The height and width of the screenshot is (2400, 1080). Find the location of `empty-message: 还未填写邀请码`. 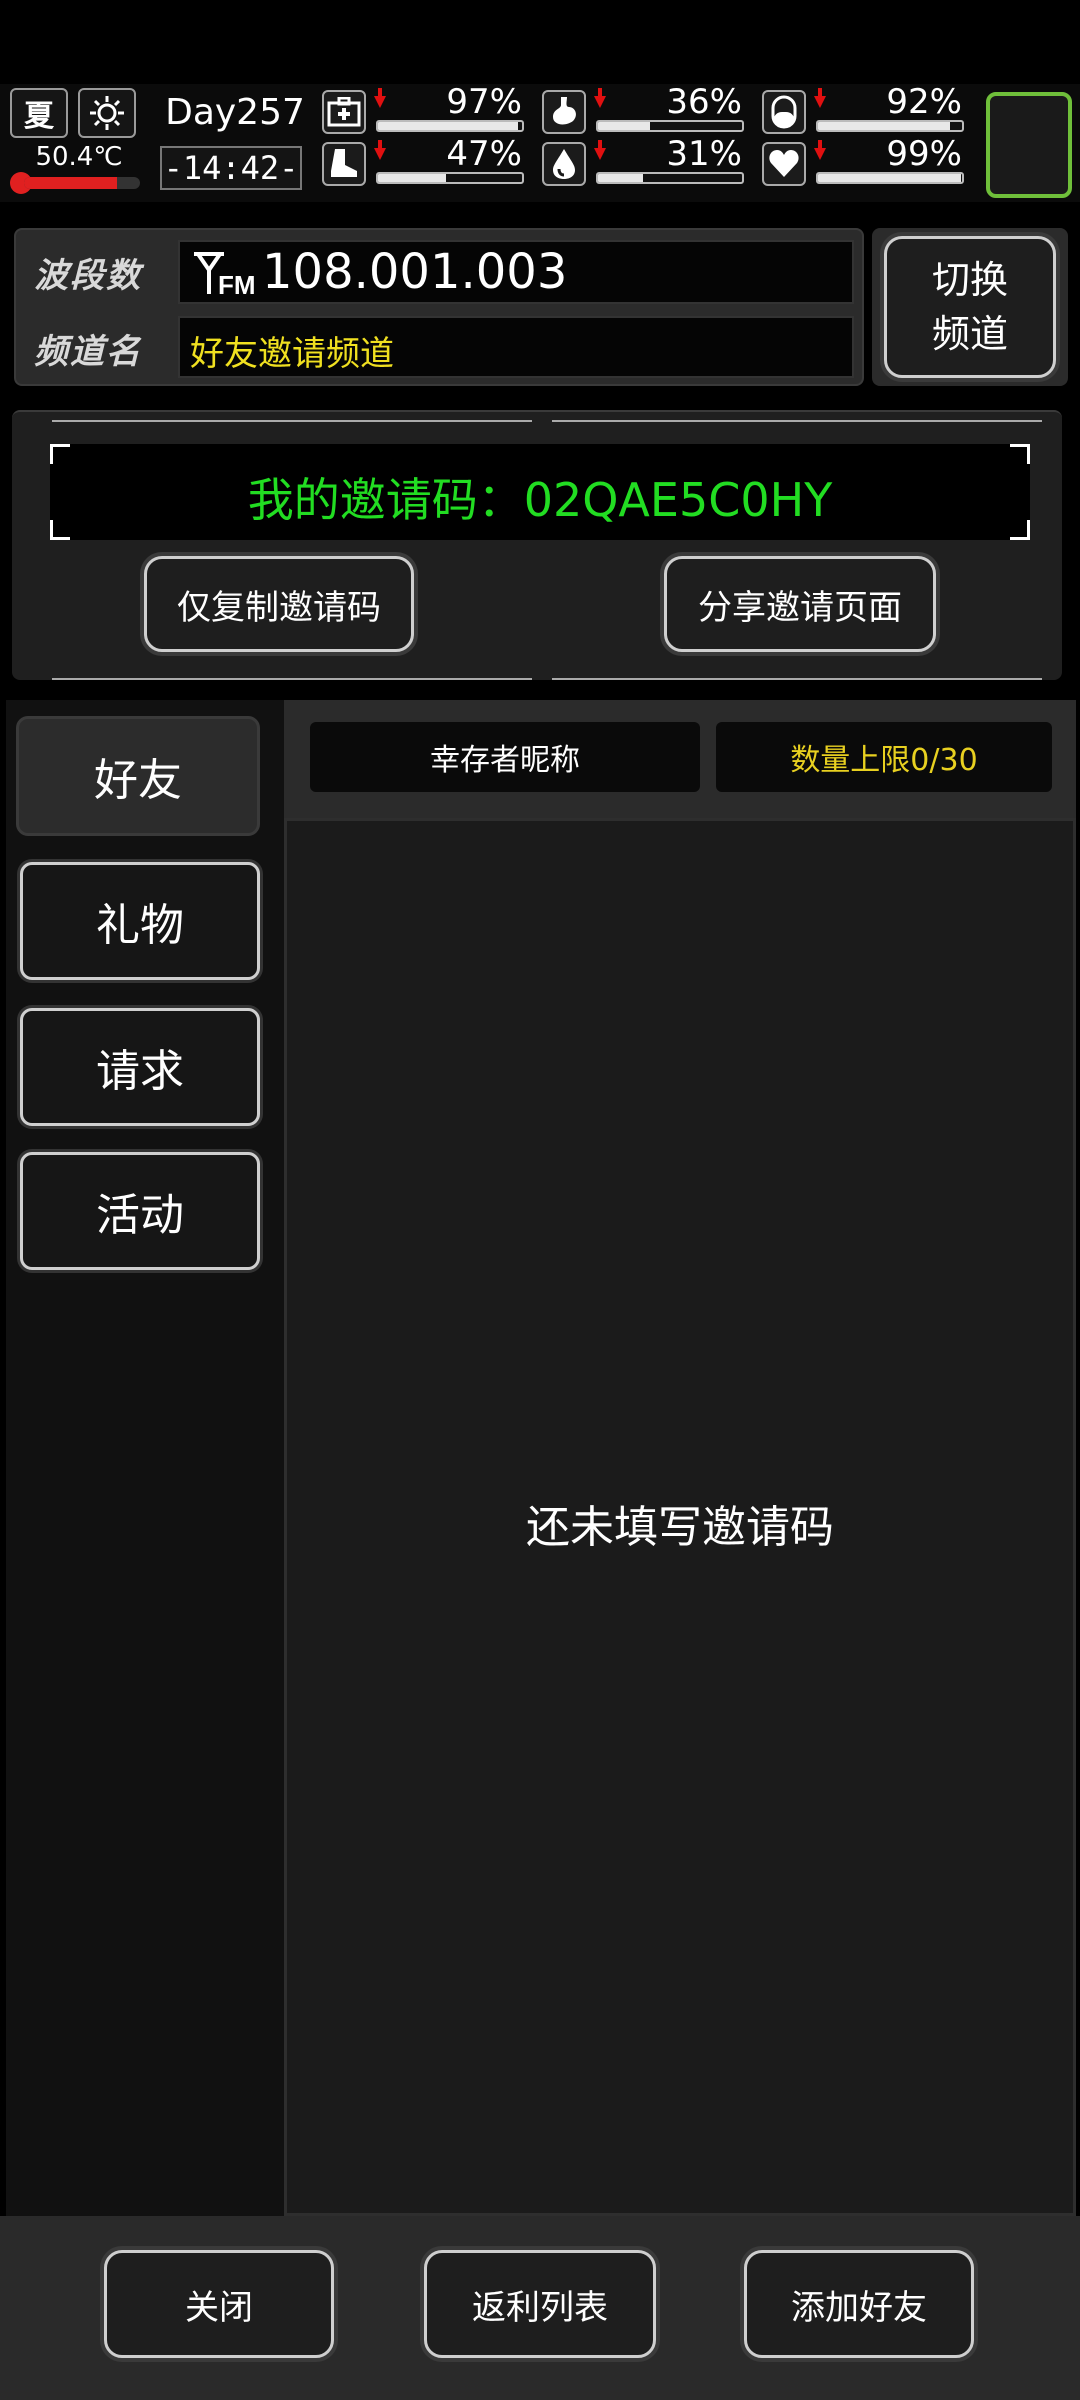

empty-message: 还未填写邀请码 is located at coordinates (680, 1527).